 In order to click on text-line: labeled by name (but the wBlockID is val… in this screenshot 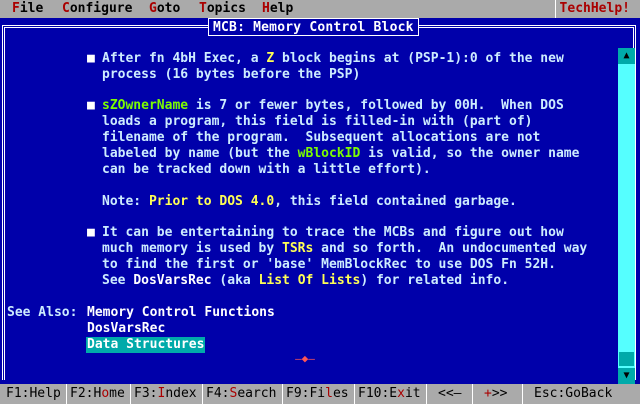, I will do `click(341, 153)`.